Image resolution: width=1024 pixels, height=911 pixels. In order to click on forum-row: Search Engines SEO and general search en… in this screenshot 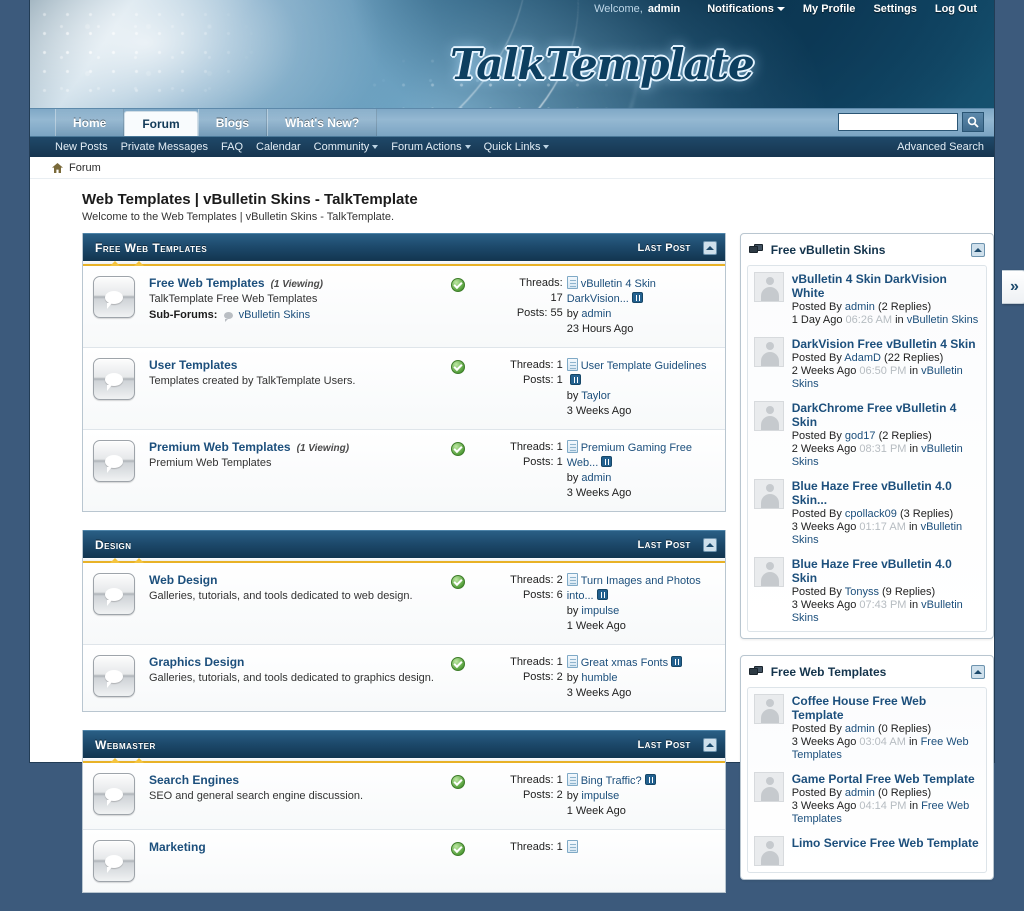, I will do `click(404, 796)`.